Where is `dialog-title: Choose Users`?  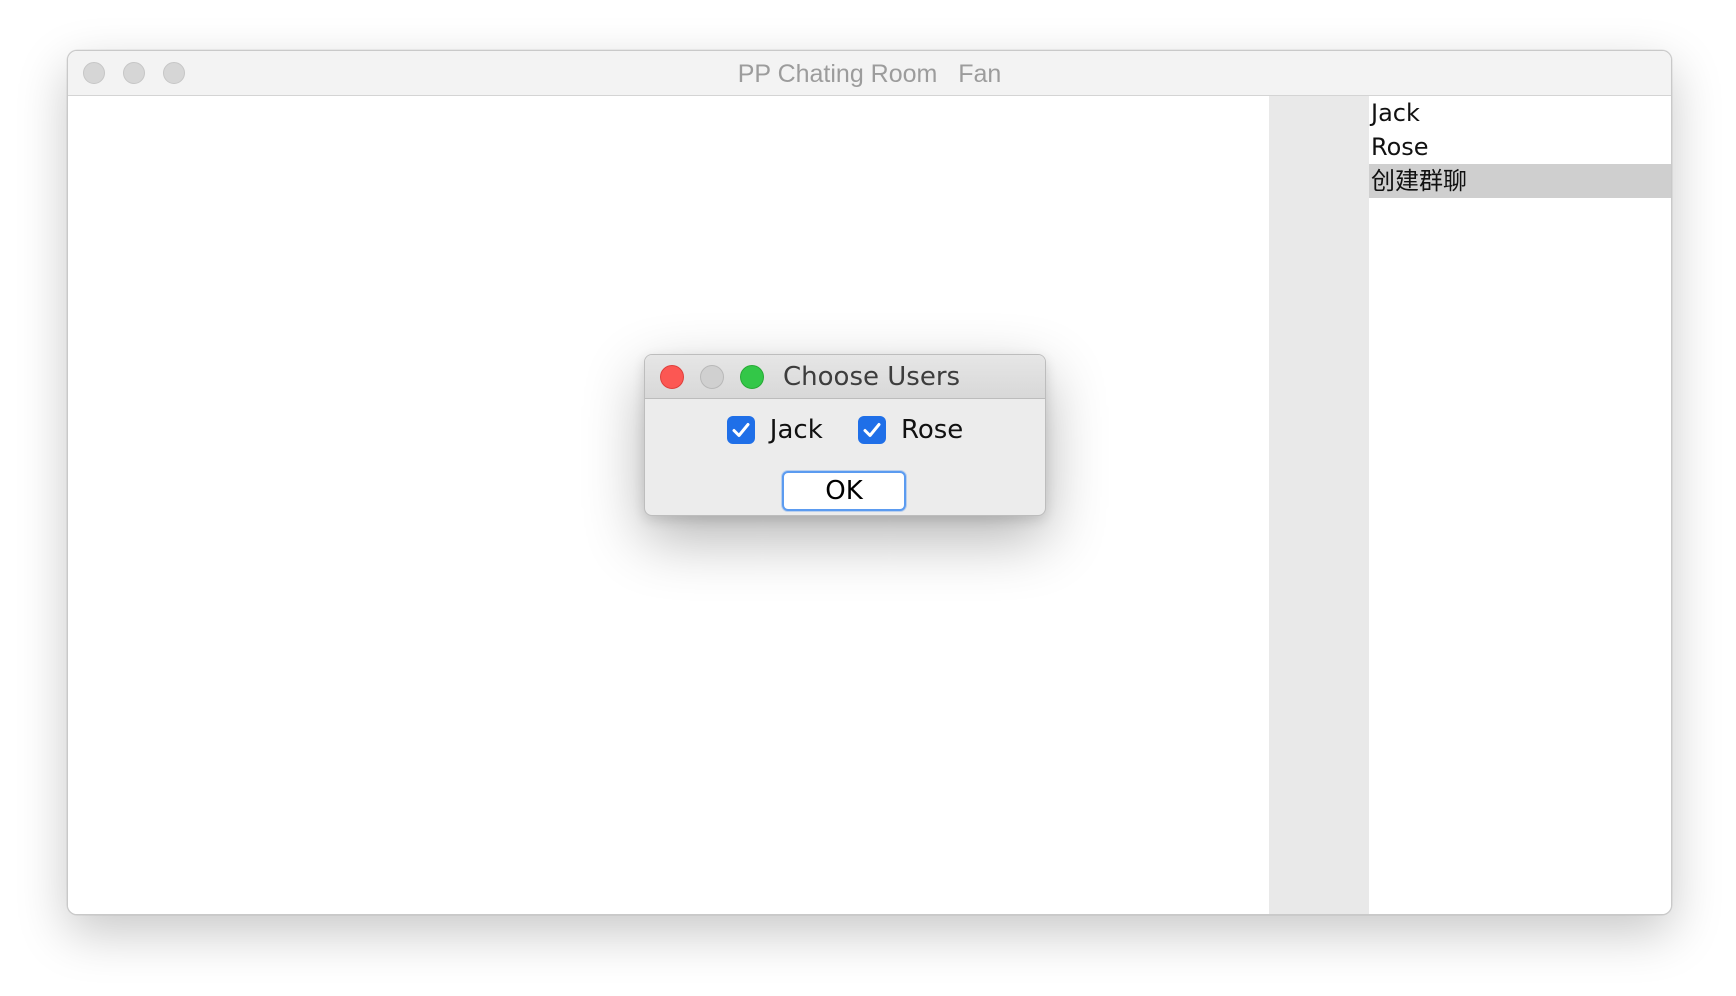
dialog-title: Choose Users is located at coordinates (872, 377).